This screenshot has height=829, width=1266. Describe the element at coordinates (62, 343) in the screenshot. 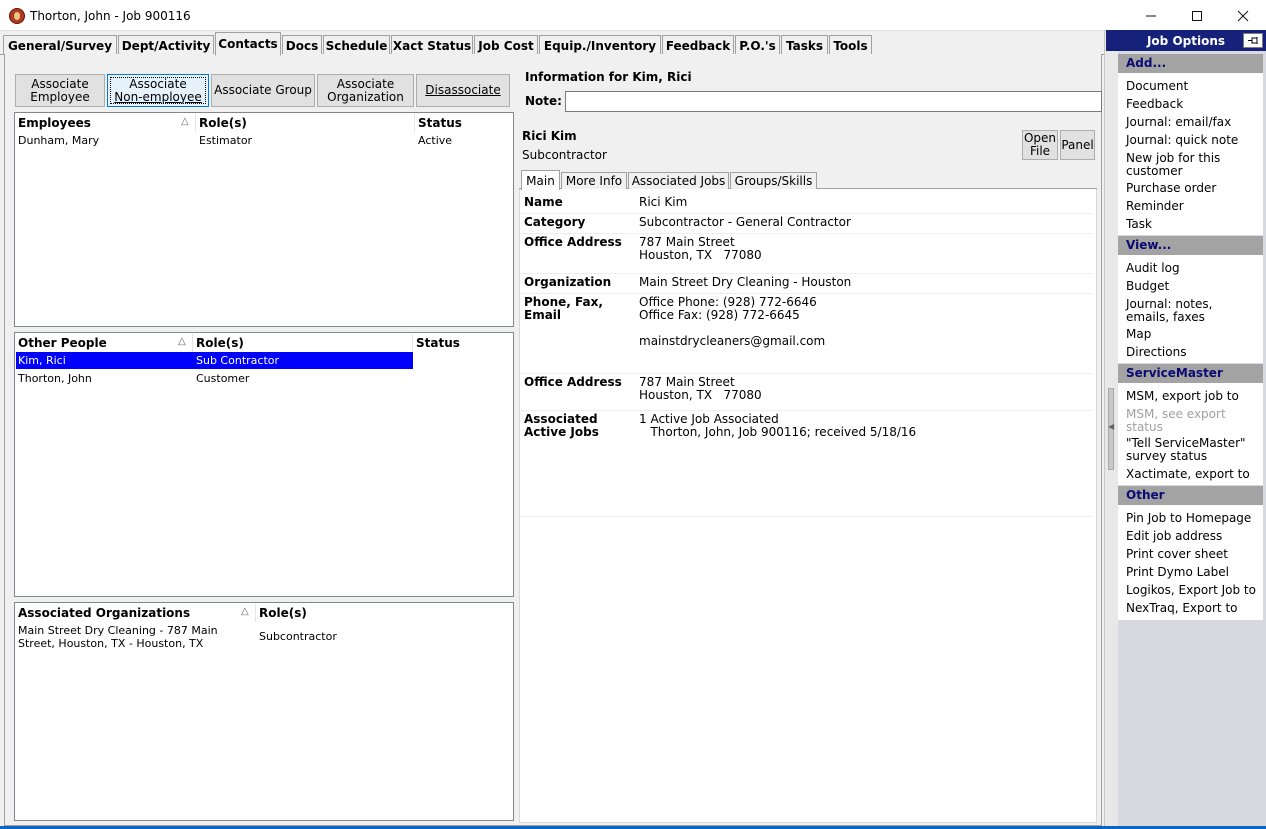

I see `other-people-column-header: Other People` at that location.